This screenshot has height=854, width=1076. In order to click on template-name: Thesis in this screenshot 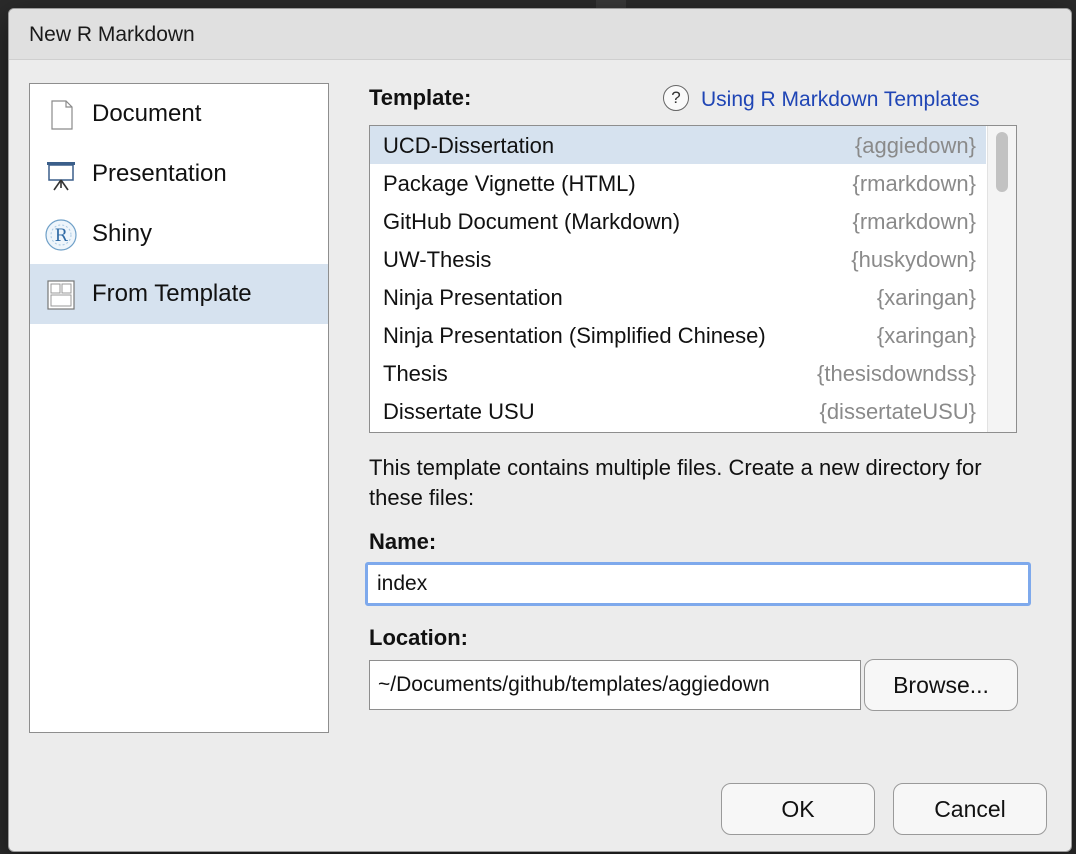, I will do `click(415, 373)`.